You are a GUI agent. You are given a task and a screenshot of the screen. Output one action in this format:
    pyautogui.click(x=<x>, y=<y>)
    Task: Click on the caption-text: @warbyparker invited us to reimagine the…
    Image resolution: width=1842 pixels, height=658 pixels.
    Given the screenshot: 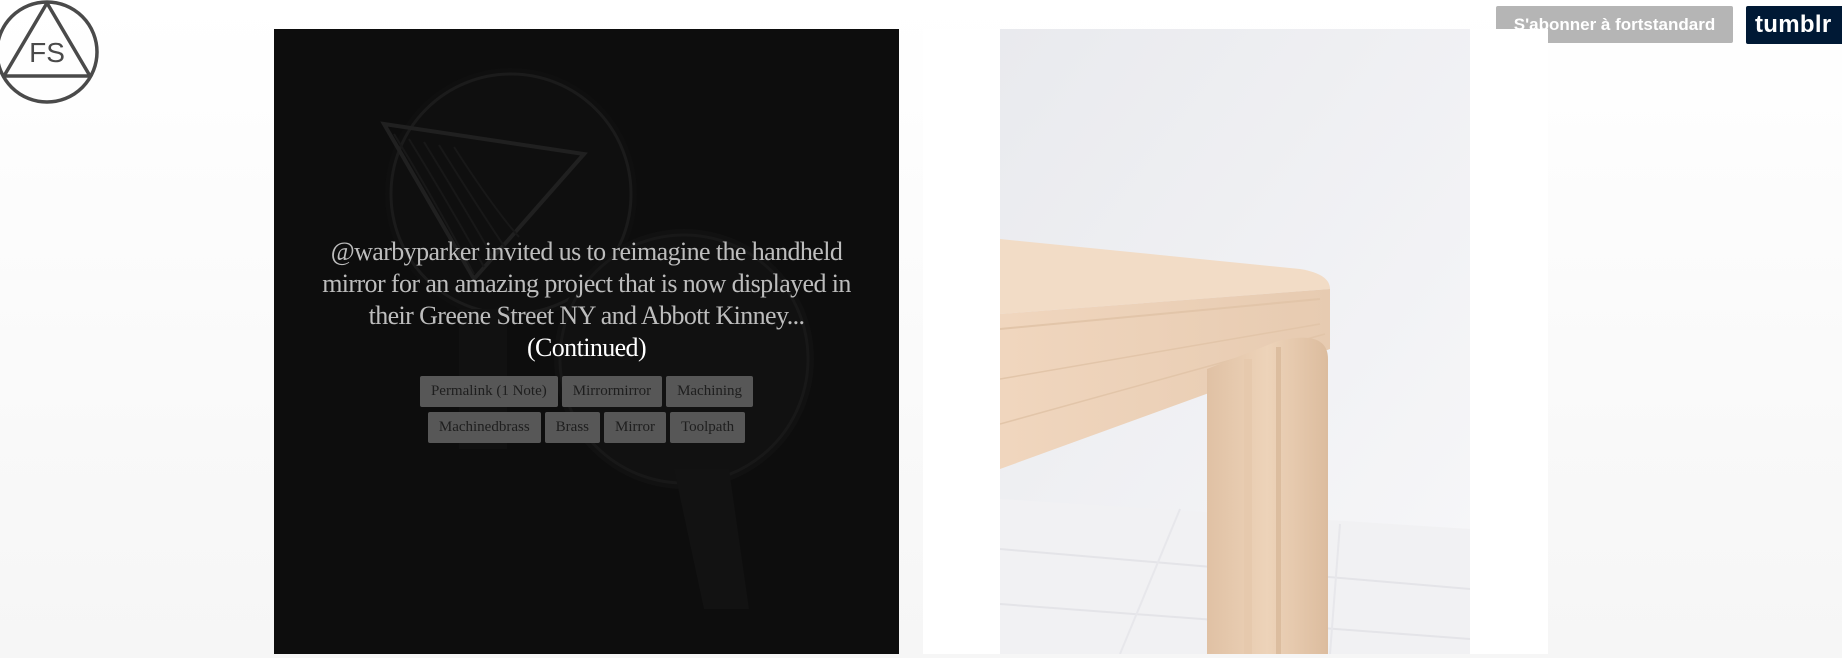 What is the action you would take?
    pyautogui.click(x=586, y=283)
    